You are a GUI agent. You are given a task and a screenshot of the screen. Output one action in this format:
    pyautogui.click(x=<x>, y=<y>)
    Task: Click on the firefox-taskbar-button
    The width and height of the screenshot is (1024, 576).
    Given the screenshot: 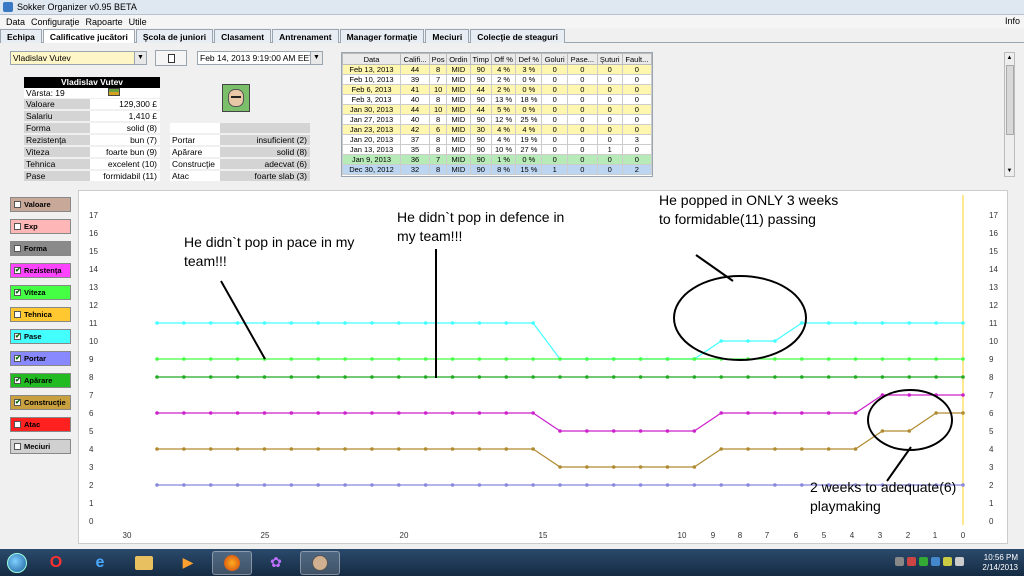 What is the action you would take?
    pyautogui.click(x=232, y=562)
    